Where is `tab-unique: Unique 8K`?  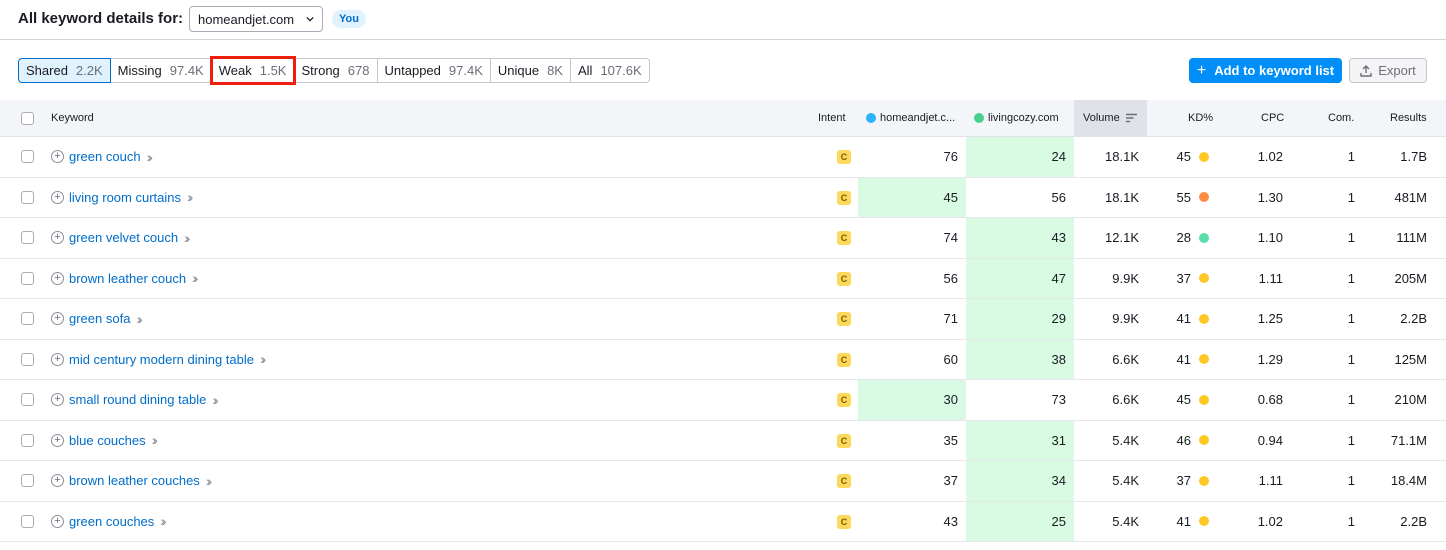 tab-unique: Unique 8K is located at coordinates (530, 70).